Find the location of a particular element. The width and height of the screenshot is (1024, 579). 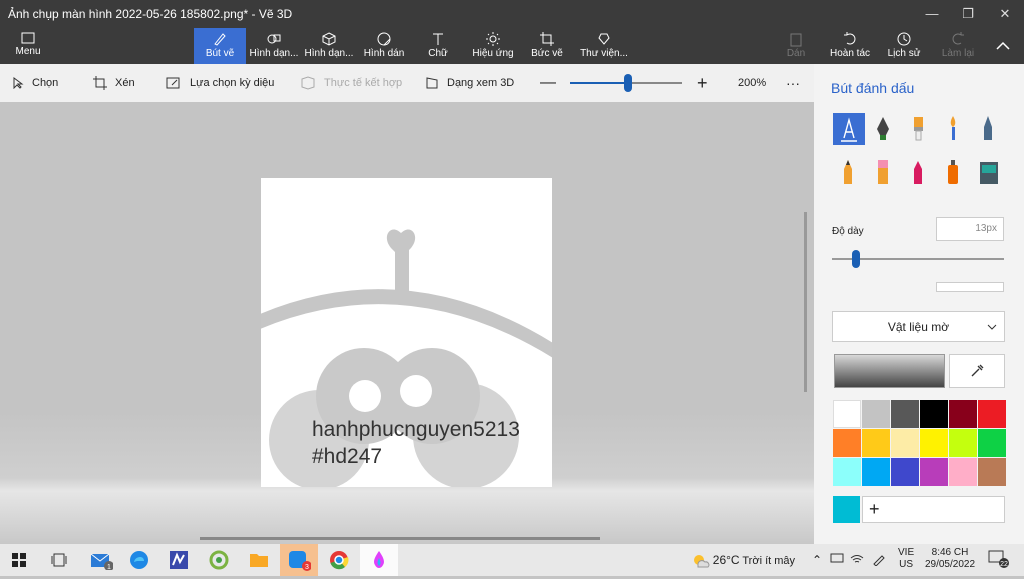

tray-chevron-up-icon: ⌃ is located at coordinates (817, 560).